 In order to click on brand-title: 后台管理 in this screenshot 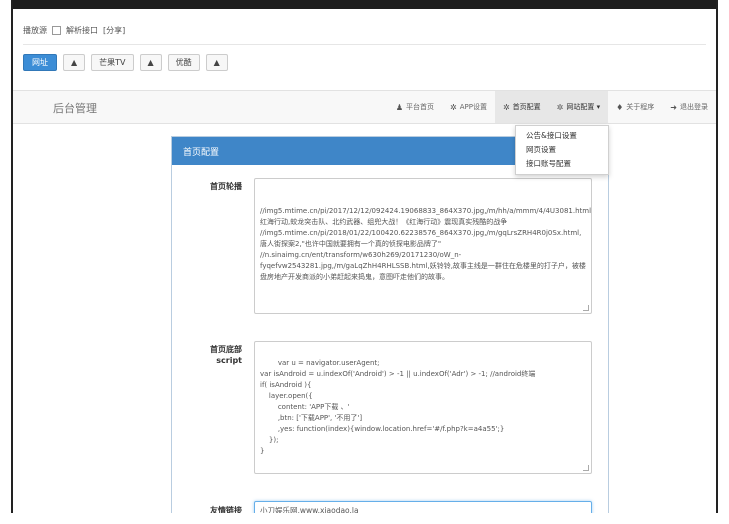, I will do `click(75, 108)`.